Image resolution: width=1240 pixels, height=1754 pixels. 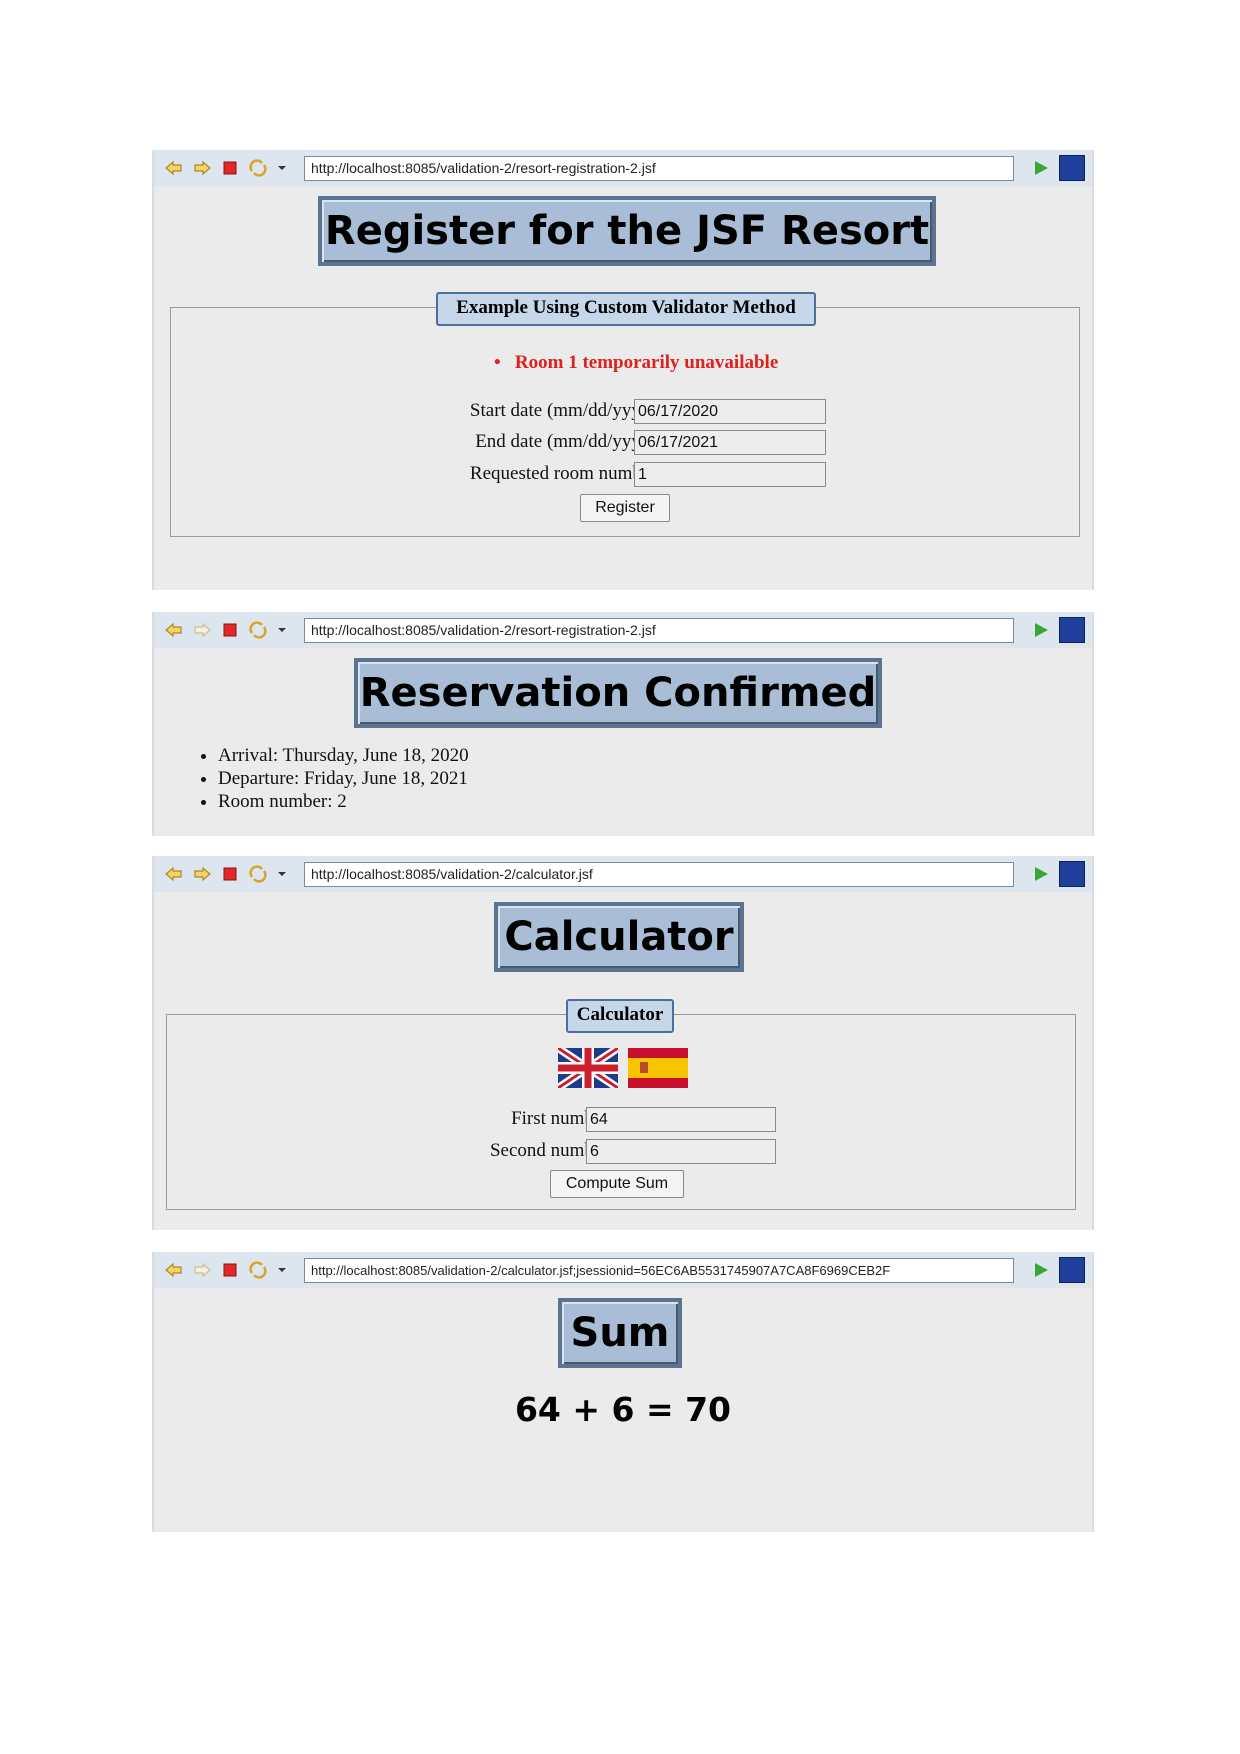 I want to click on start-date-input: 06/17/2020, so click(x=730, y=411).